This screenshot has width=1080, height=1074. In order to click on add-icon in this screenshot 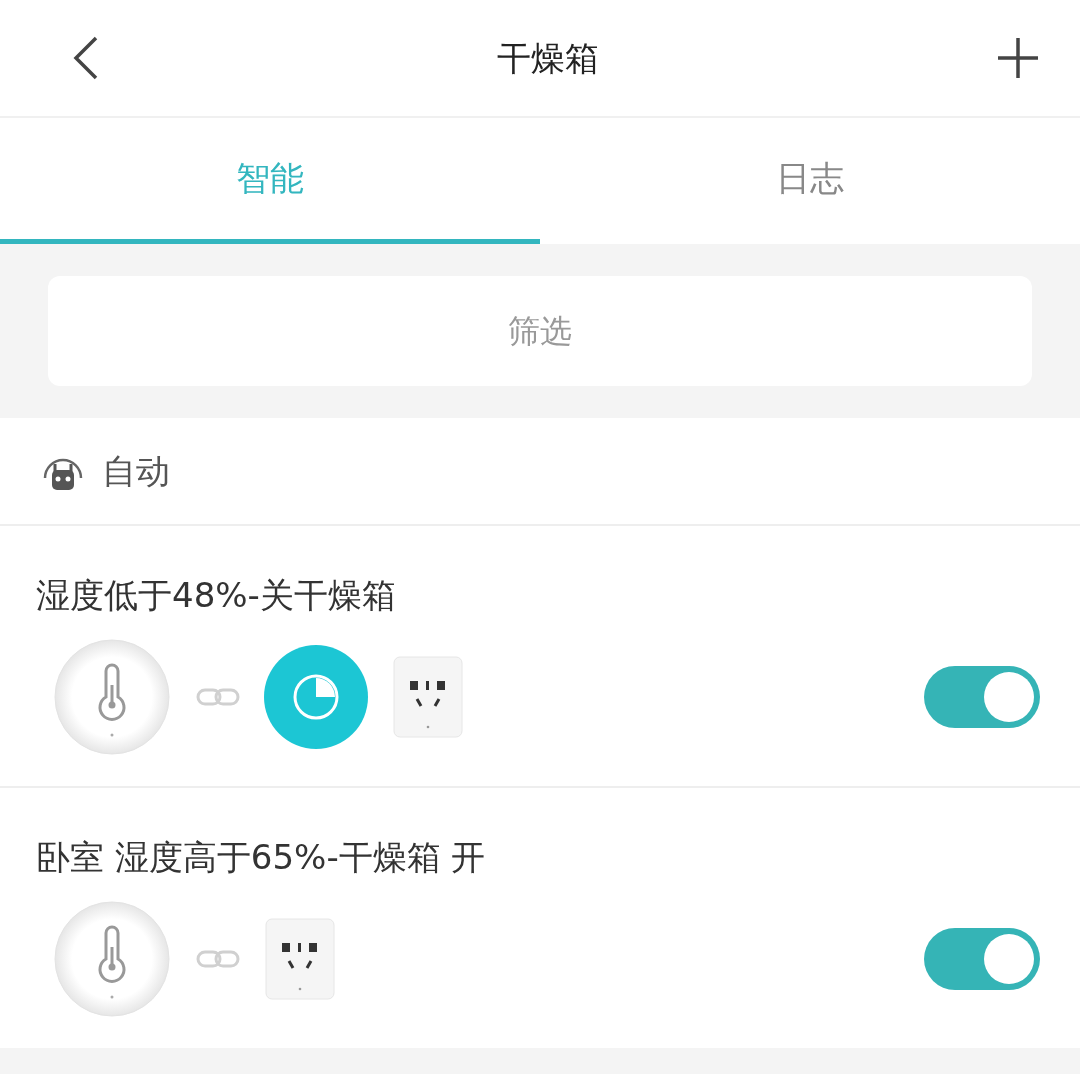, I will do `click(1018, 58)`.